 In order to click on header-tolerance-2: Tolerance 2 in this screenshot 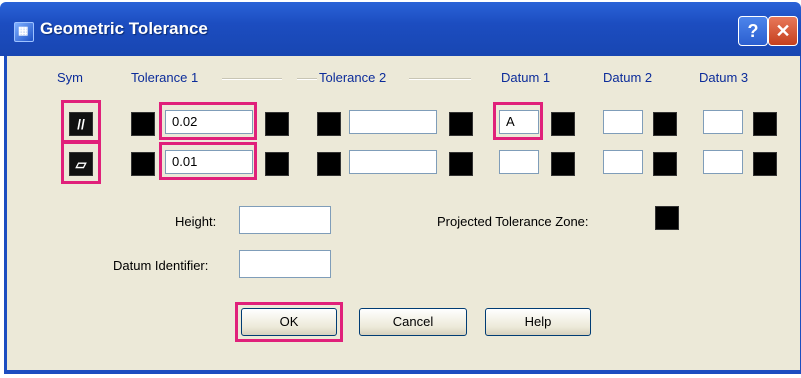, I will do `click(353, 77)`.